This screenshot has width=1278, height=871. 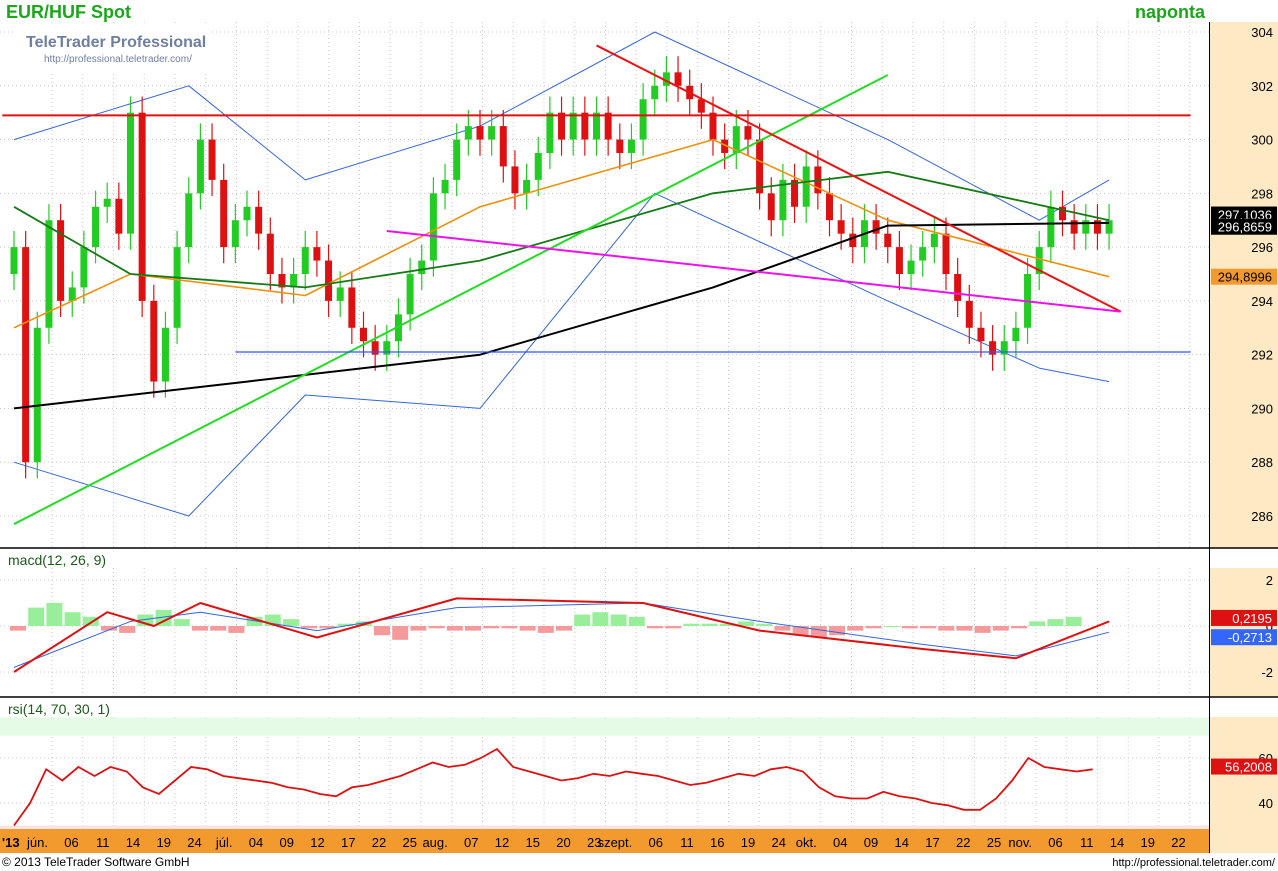 I want to click on price-tick-label: 288, so click(x=1262, y=462).